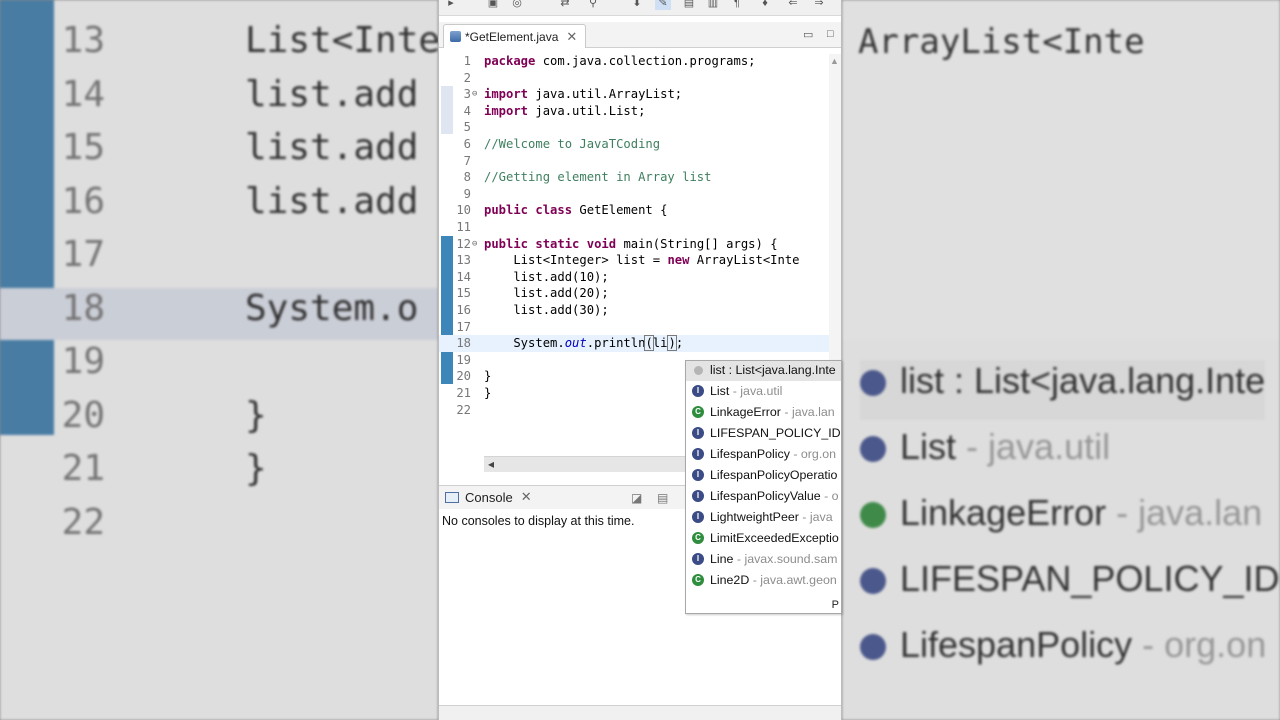 The height and width of the screenshot is (720, 1280). I want to click on background-code-line: 22, so click(219, 528).